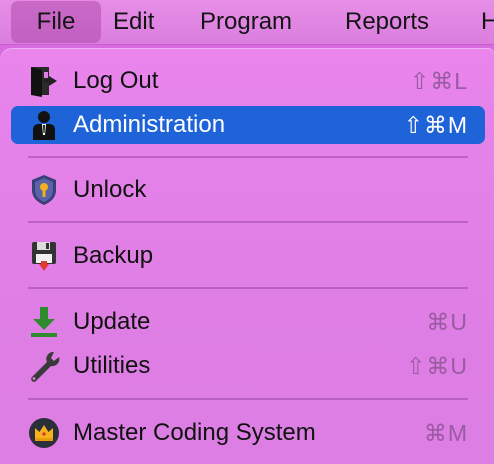 The height and width of the screenshot is (464, 494). I want to click on wrench-icon, so click(44, 366).